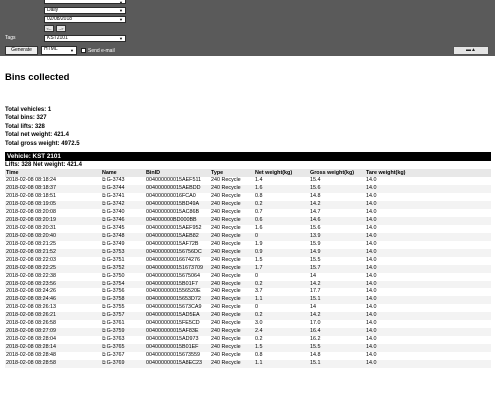  Describe the element at coordinates (177, 252) in the screenshot. I see `binid-cell: 0040000000156756DC` at that location.